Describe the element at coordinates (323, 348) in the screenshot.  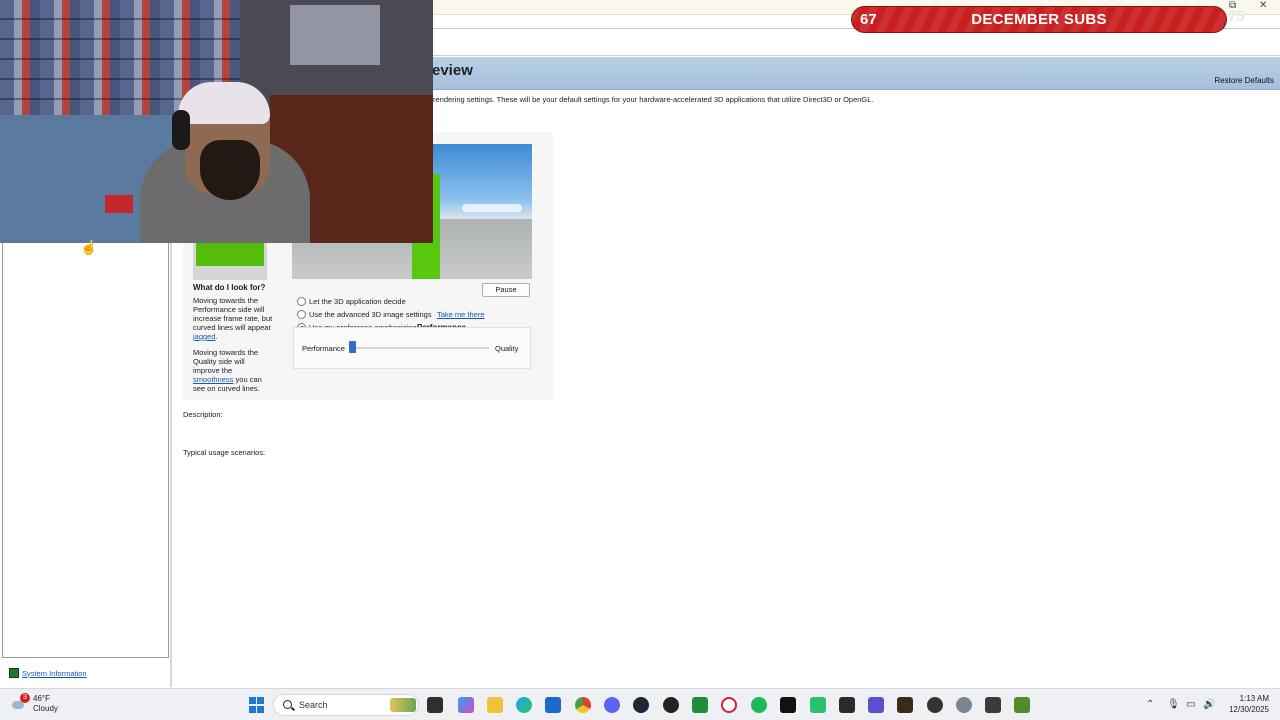
I see `slider-label-performance: Performance` at that location.